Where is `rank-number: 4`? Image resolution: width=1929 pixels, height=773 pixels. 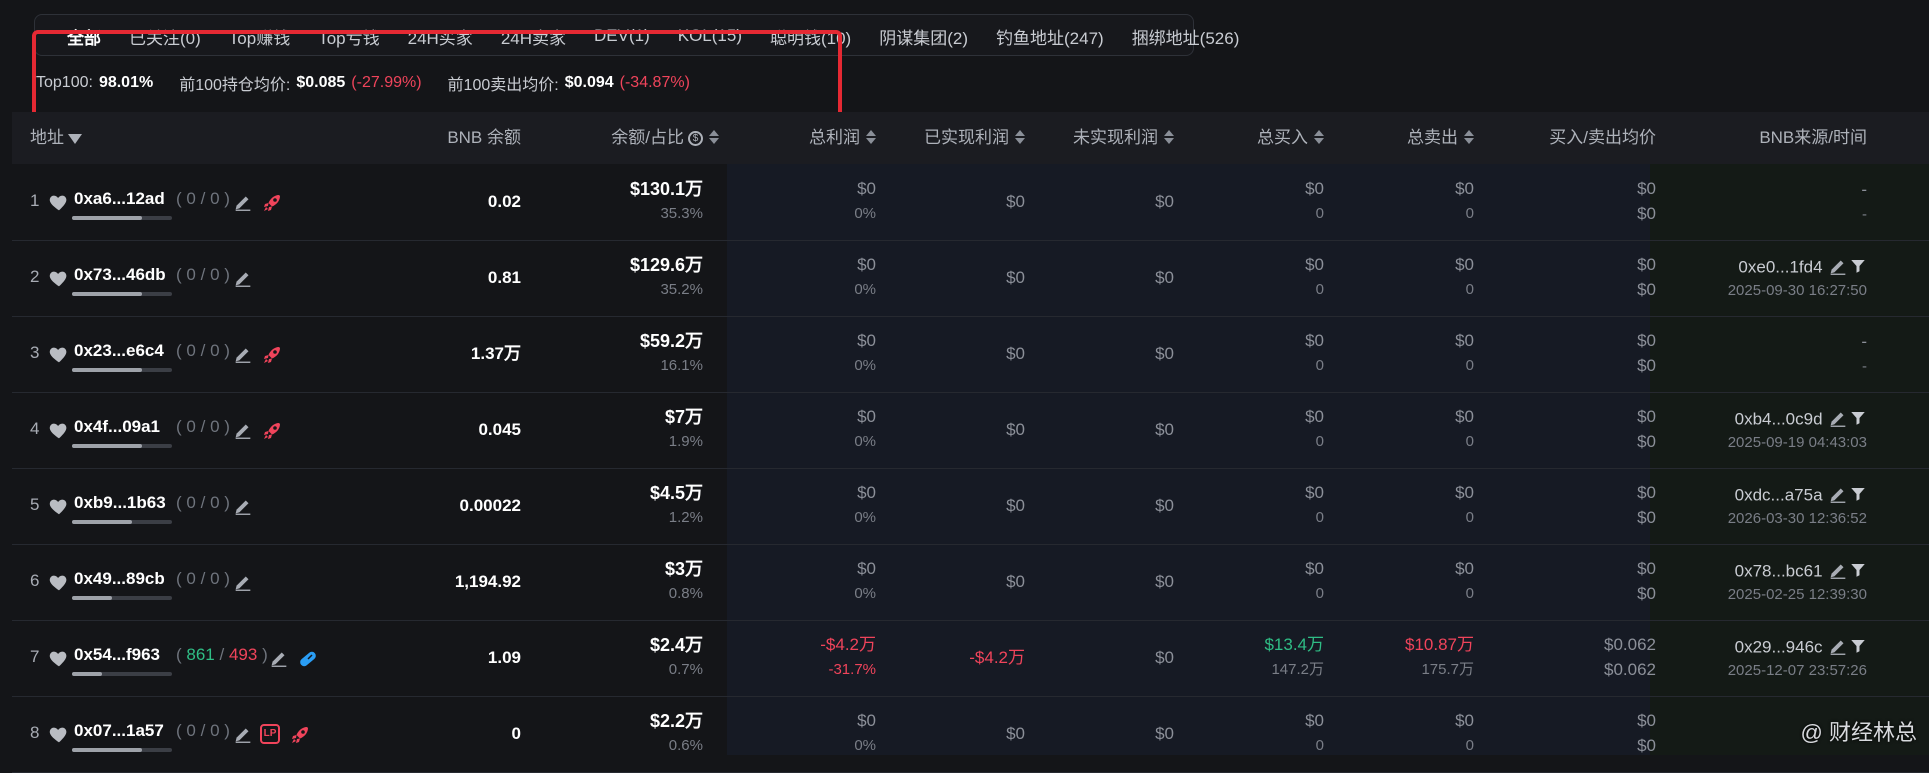 rank-number: 4 is located at coordinates (35, 428).